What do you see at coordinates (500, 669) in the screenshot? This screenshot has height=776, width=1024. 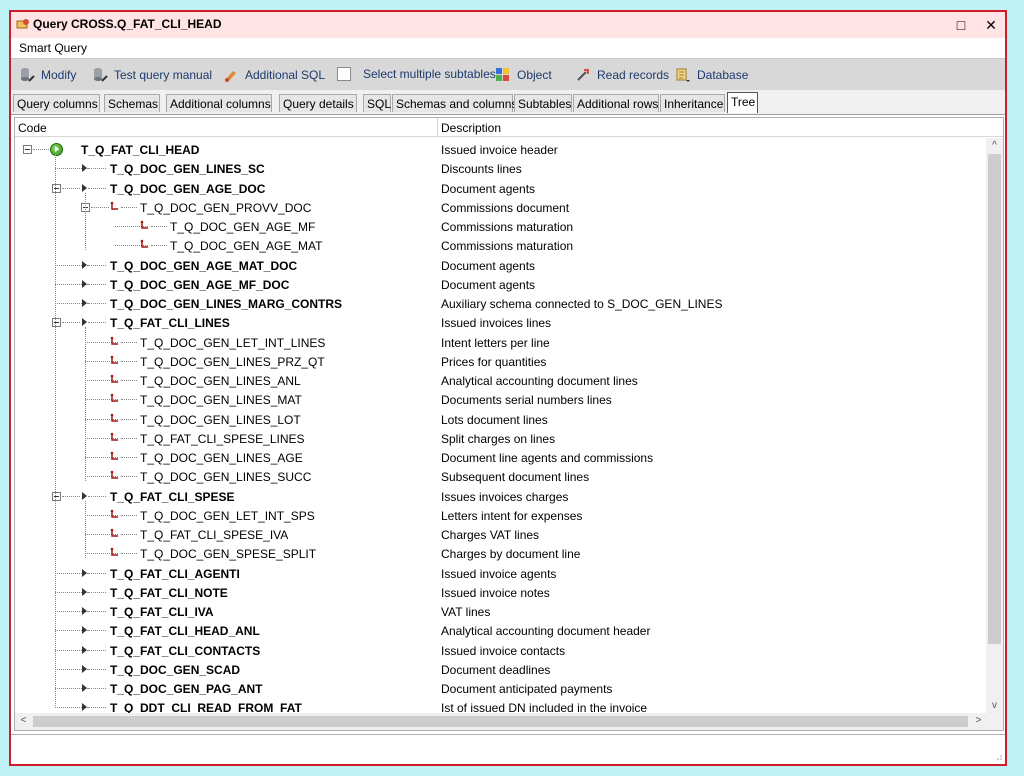 I see `tree-row: T_Q_DOC_GEN_SCAD Document deadlines` at bounding box center [500, 669].